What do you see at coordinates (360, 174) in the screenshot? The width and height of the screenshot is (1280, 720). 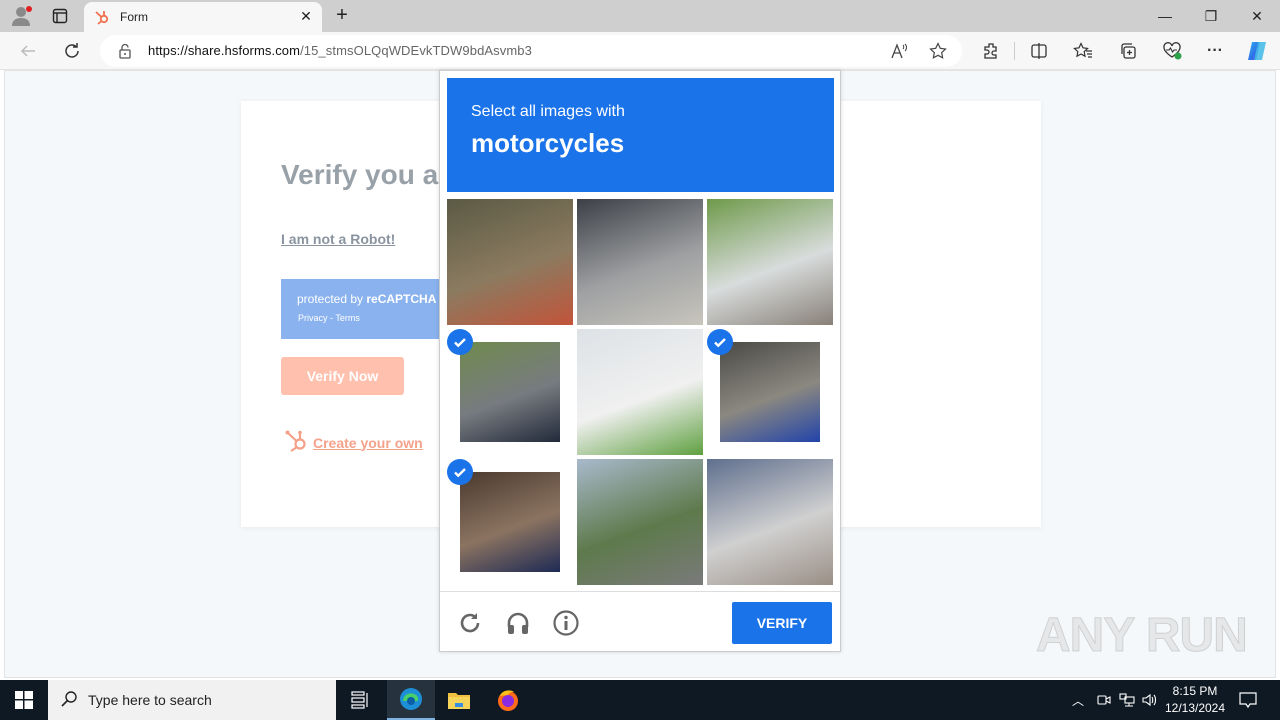 I see `form-heading: Verify you a` at bounding box center [360, 174].